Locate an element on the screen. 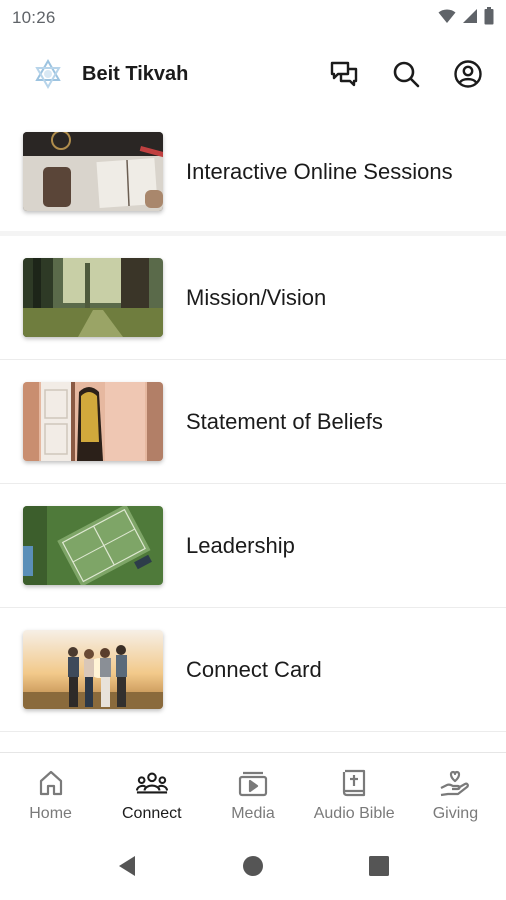 This screenshot has width=506, height=900. status-icons is located at coordinates (466, 18).